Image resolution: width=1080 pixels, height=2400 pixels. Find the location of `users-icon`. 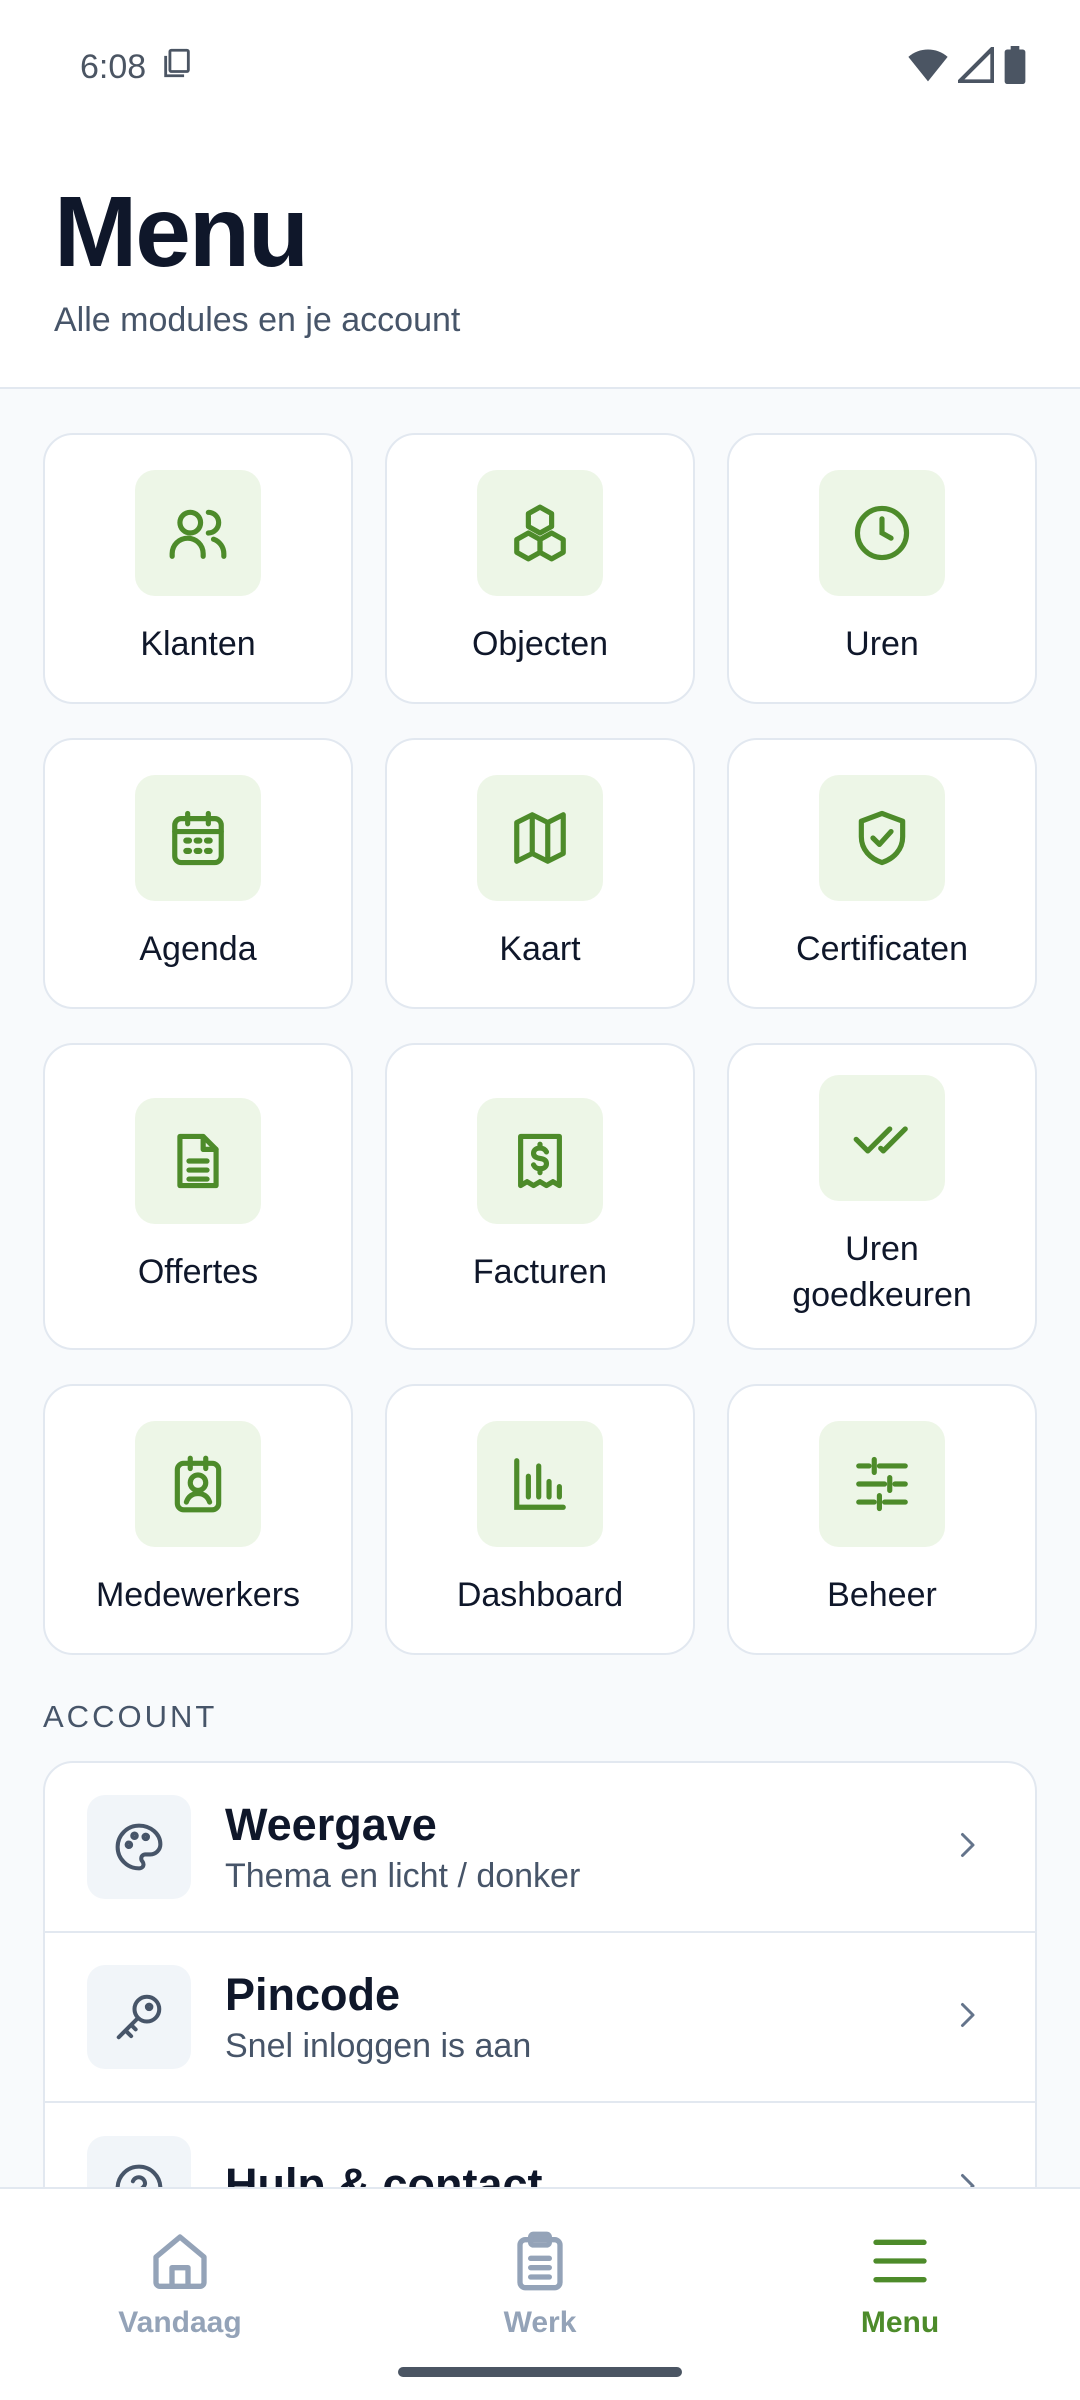

users-icon is located at coordinates (198, 532).